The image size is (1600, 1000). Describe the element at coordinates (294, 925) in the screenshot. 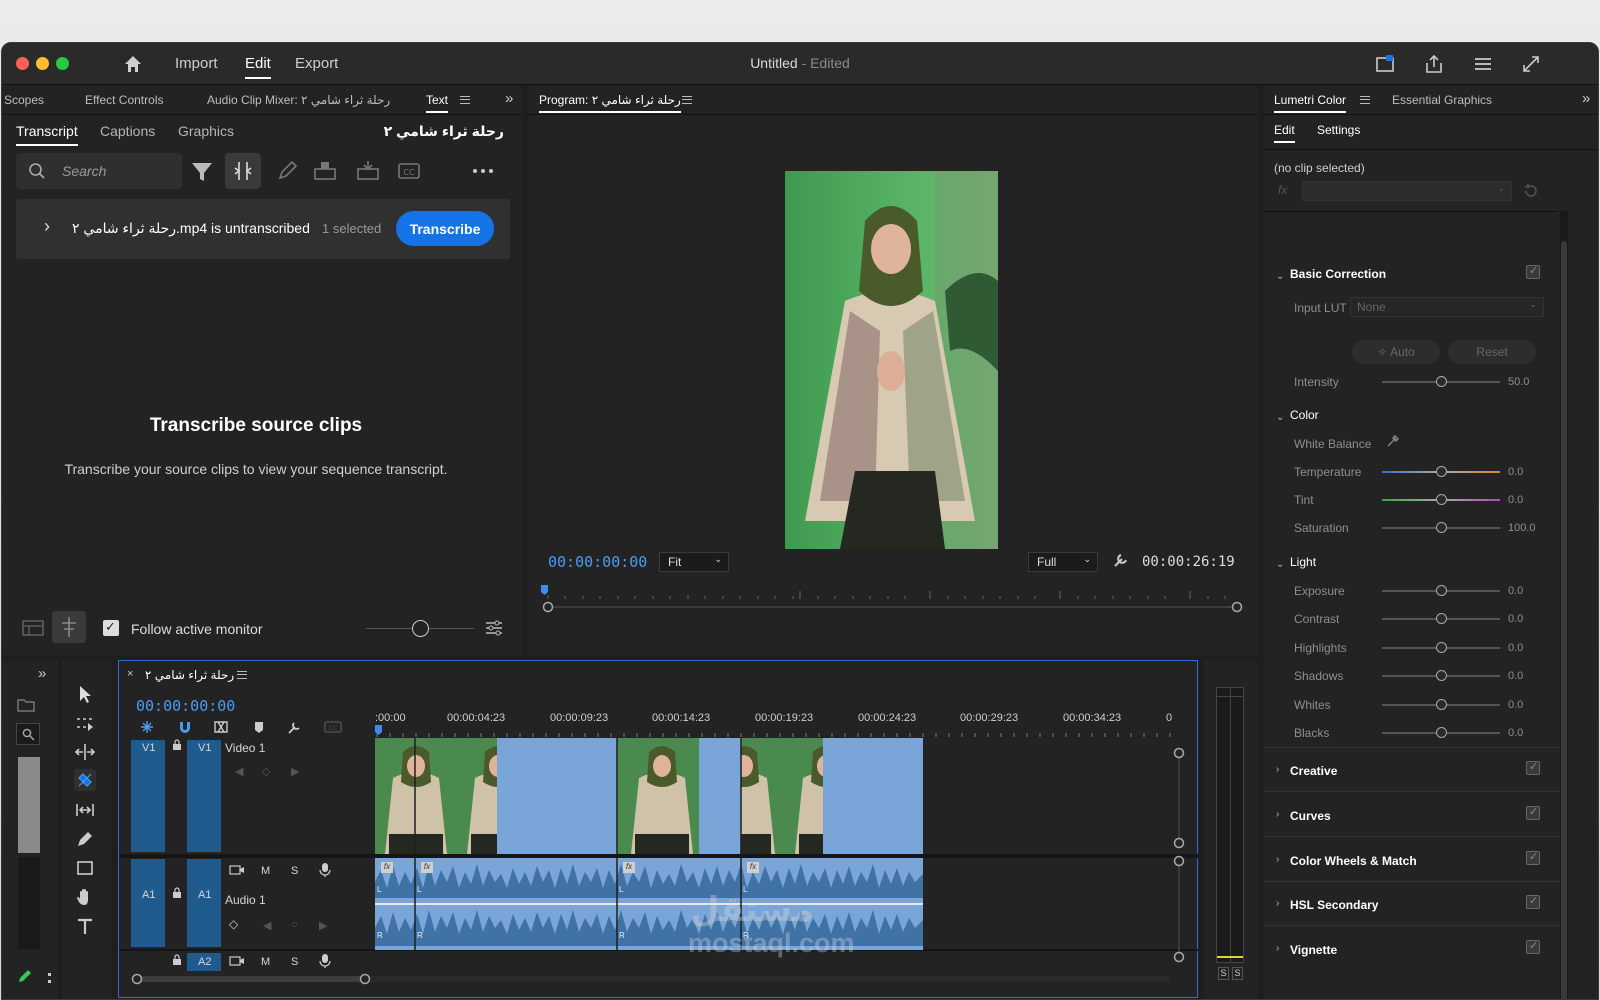

I see `add-keyframe-icon: ○` at that location.